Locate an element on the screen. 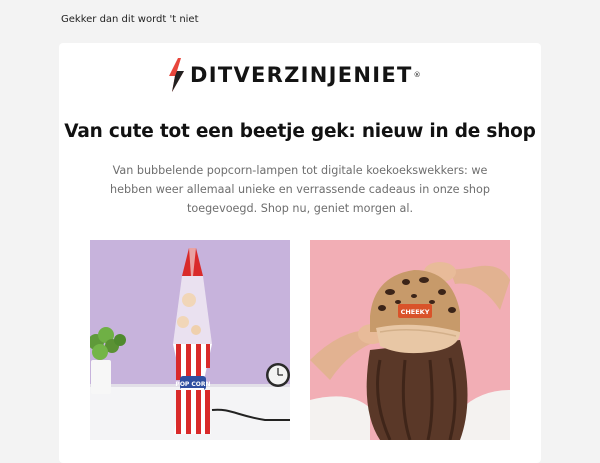 This screenshot has height=463, width=600. alarm-clock-decoration is located at coordinates (278, 375).